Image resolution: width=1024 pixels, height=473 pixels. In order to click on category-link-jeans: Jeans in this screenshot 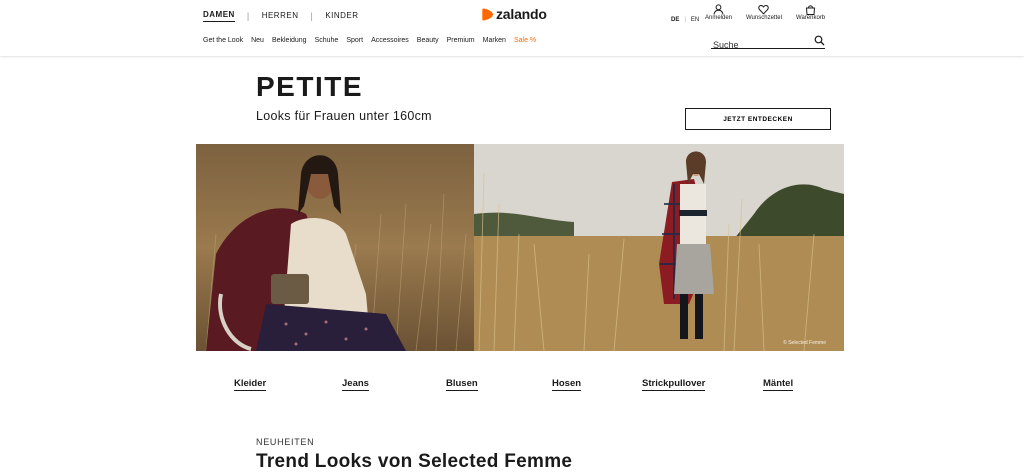, I will do `click(355, 384)`.